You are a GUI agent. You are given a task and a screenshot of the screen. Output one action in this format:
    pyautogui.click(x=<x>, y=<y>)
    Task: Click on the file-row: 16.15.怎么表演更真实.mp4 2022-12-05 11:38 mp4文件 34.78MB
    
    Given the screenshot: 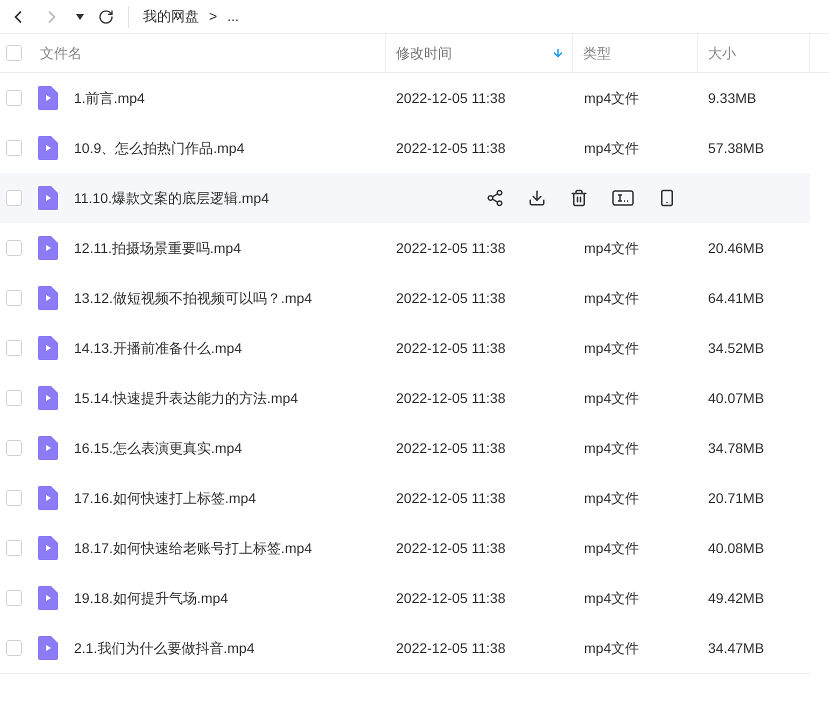 What is the action you would take?
    pyautogui.click(x=405, y=448)
    